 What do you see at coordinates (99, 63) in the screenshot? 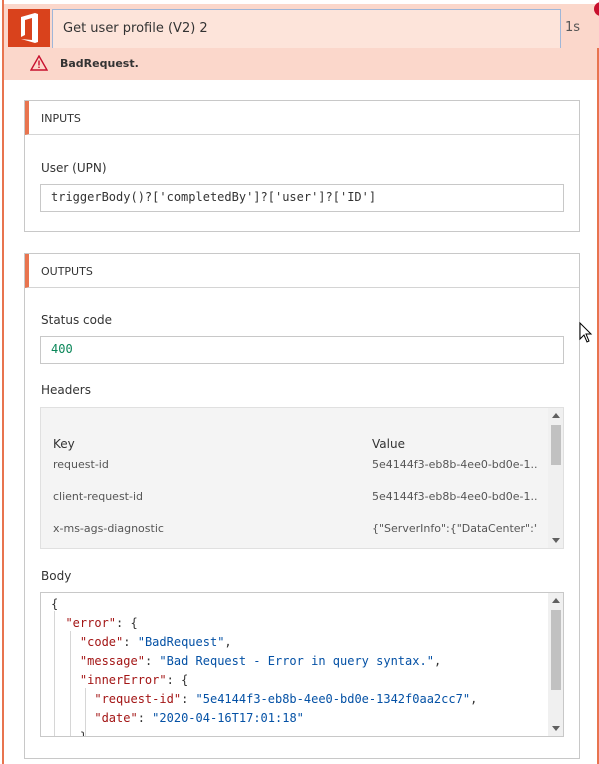
I see `error-message: BadRequest.` at bounding box center [99, 63].